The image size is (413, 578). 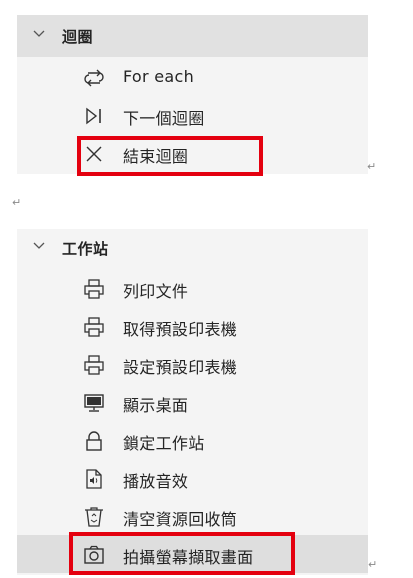 I want to click on action-label: 顯示桌面, so click(x=156, y=405).